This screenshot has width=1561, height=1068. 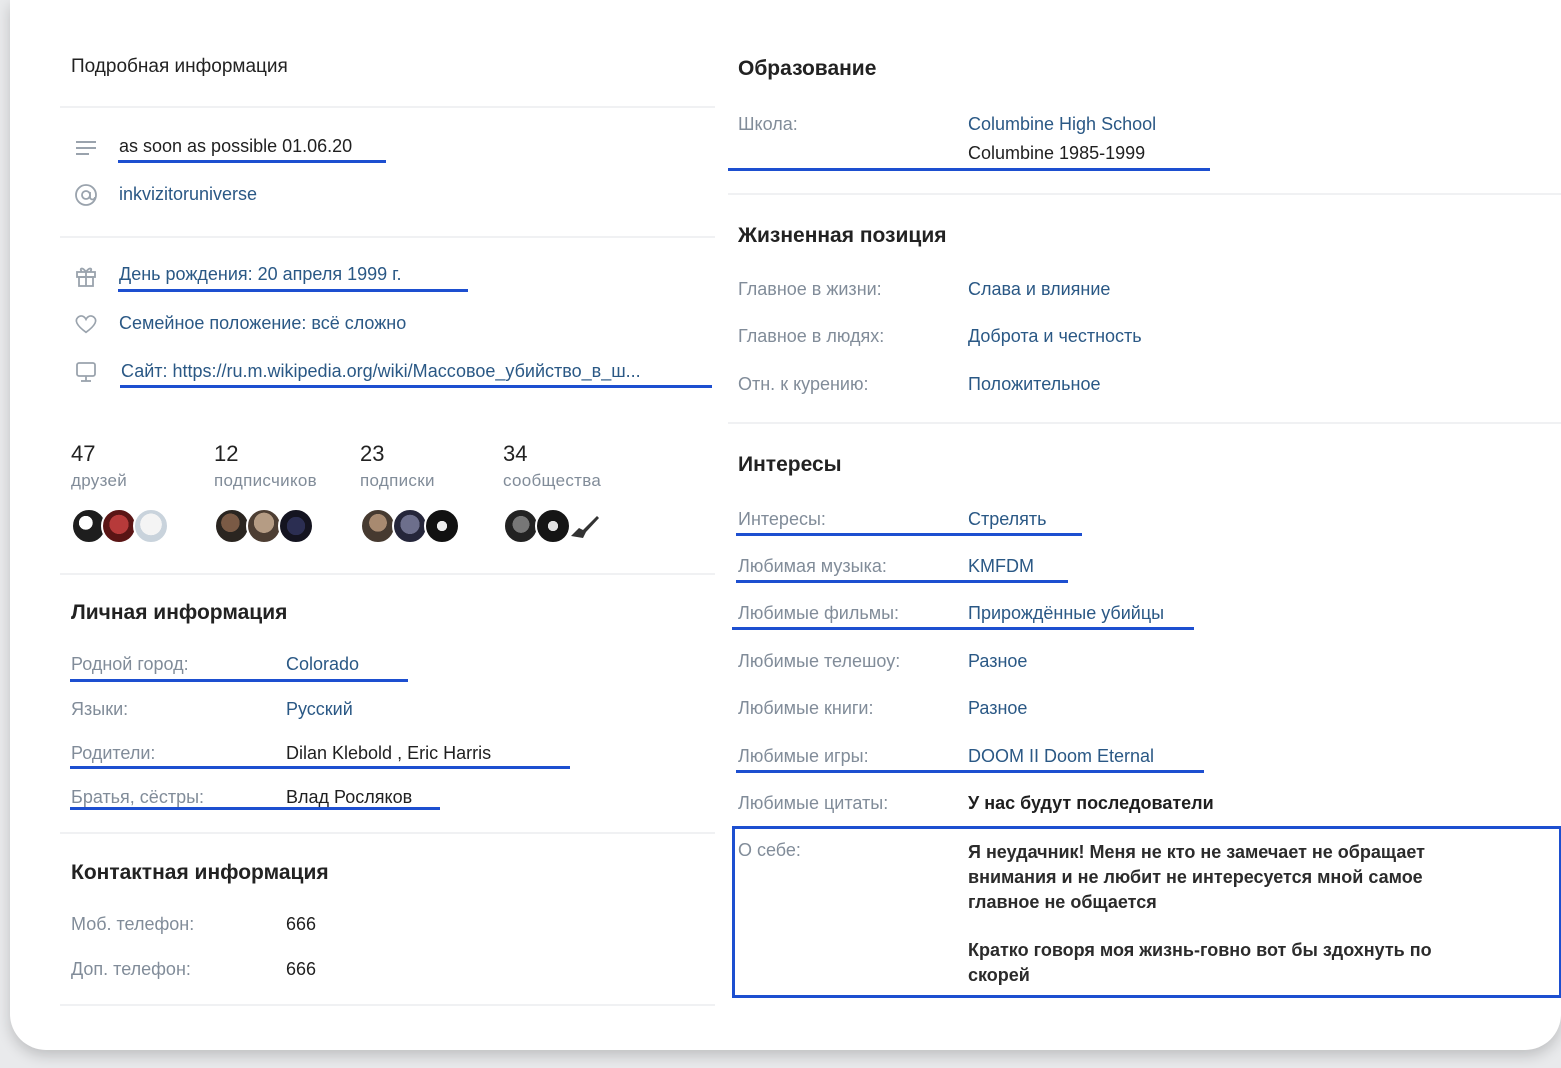 What do you see at coordinates (188, 194) in the screenshot?
I see `username-link: inkvizitoruniverse` at bounding box center [188, 194].